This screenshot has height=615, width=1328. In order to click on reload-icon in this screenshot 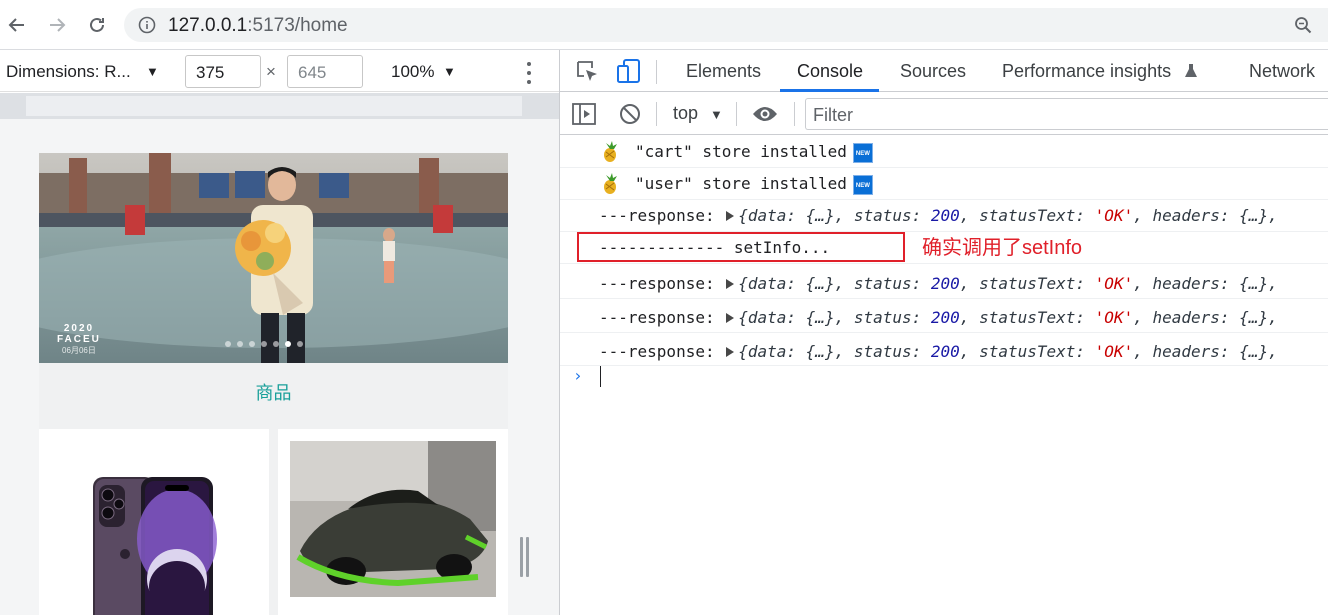, I will do `click(97, 25)`.